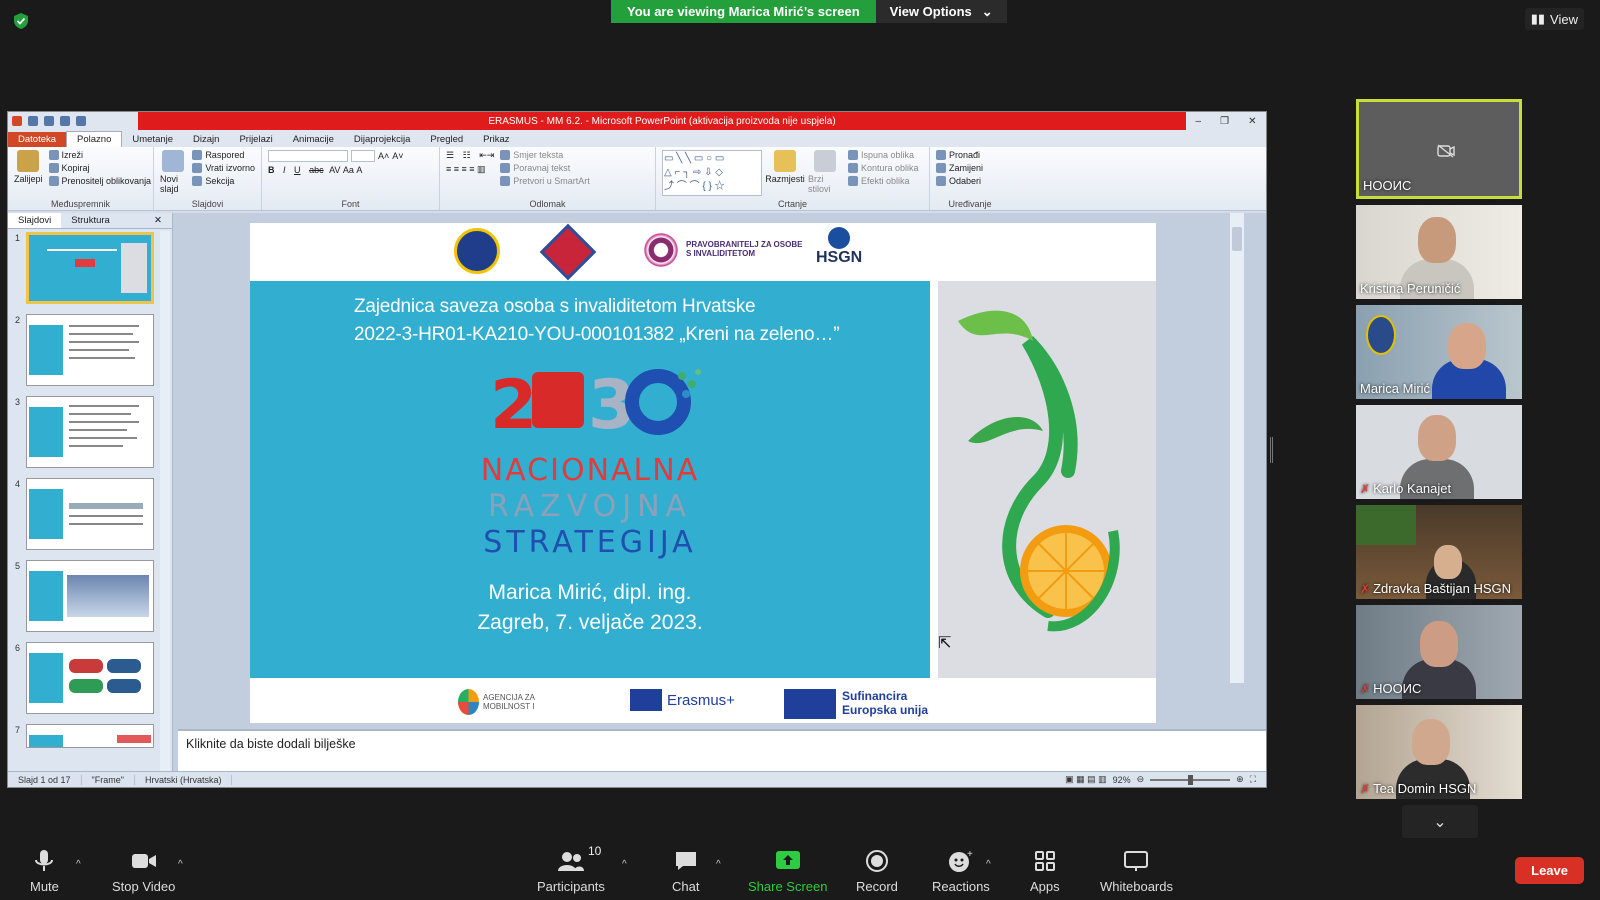  Describe the element at coordinates (37, 139) in the screenshot. I see `tab-file: Datoteka` at that location.